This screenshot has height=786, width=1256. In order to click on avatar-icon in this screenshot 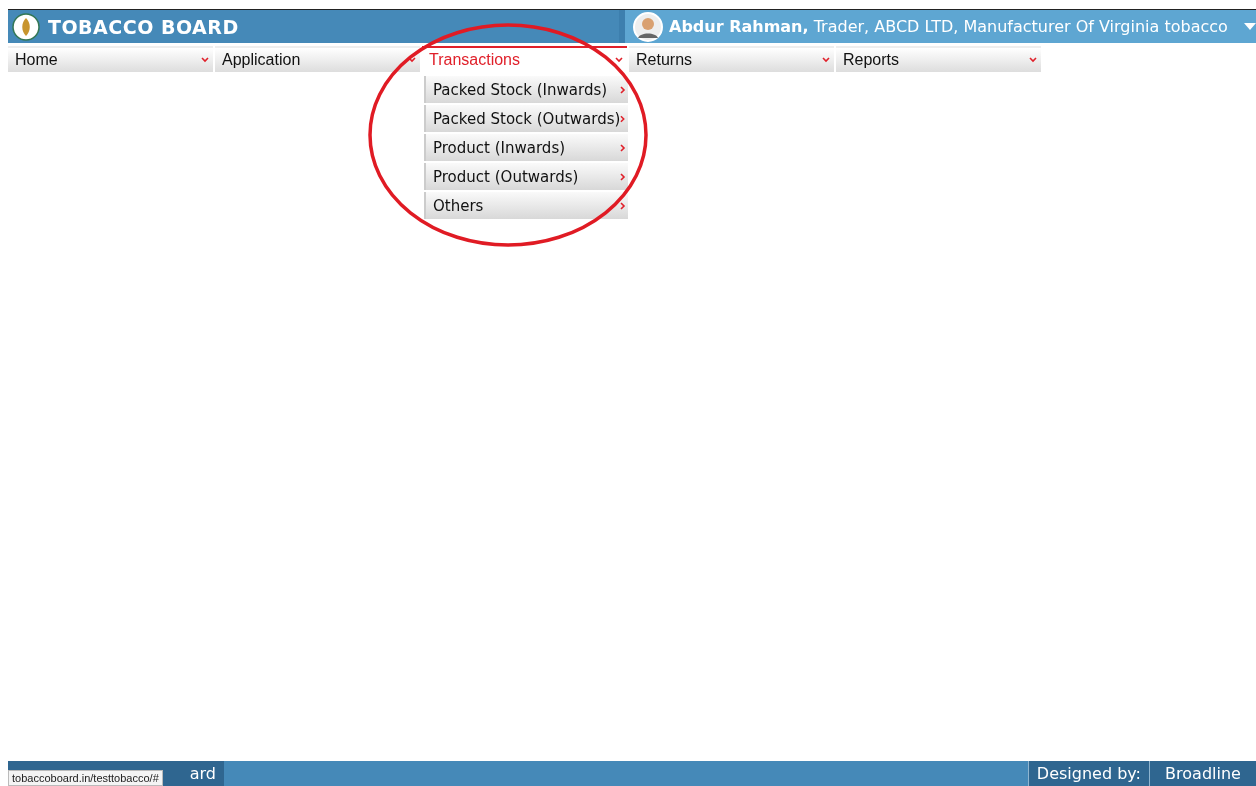, I will do `click(648, 26)`.